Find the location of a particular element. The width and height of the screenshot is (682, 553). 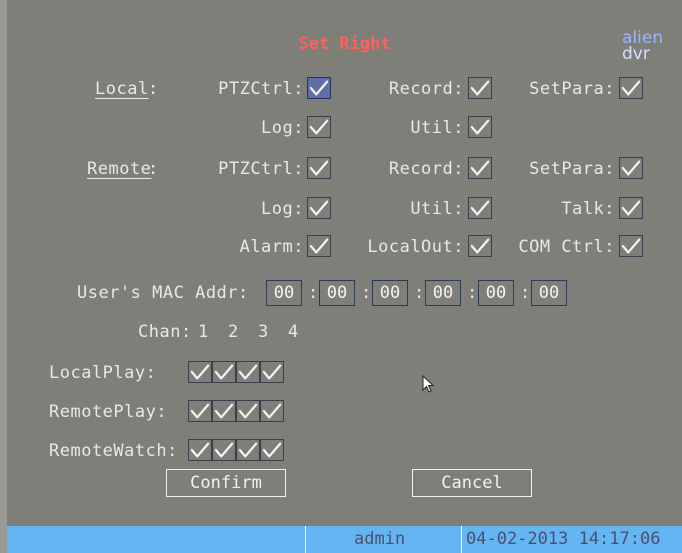

cancel-button: Cancel is located at coordinates (472, 483).